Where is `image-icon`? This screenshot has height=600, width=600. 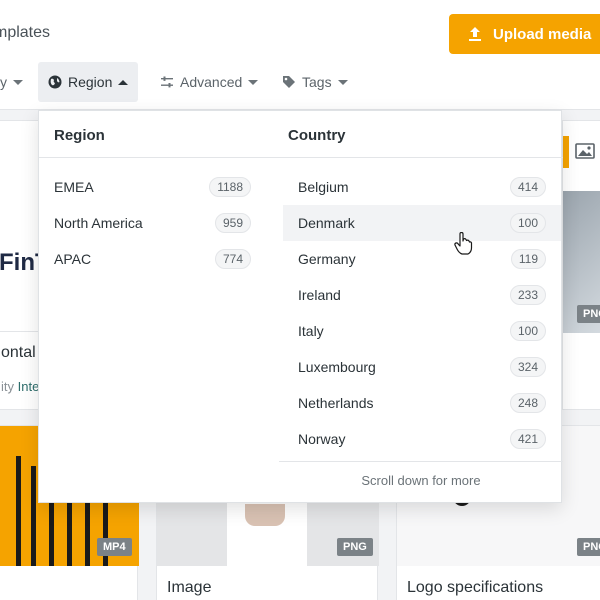
image-icon is located at coordinates (585, 151).